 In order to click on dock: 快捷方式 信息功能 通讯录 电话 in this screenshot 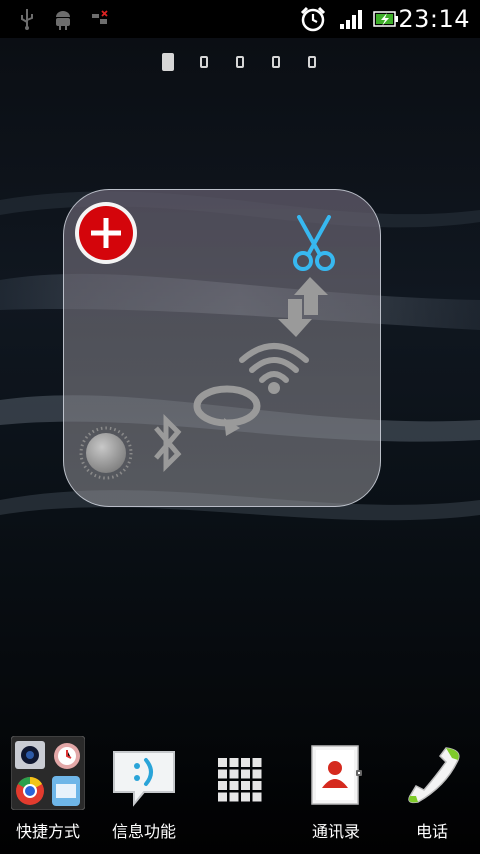, I will do `click(240, 792)`.